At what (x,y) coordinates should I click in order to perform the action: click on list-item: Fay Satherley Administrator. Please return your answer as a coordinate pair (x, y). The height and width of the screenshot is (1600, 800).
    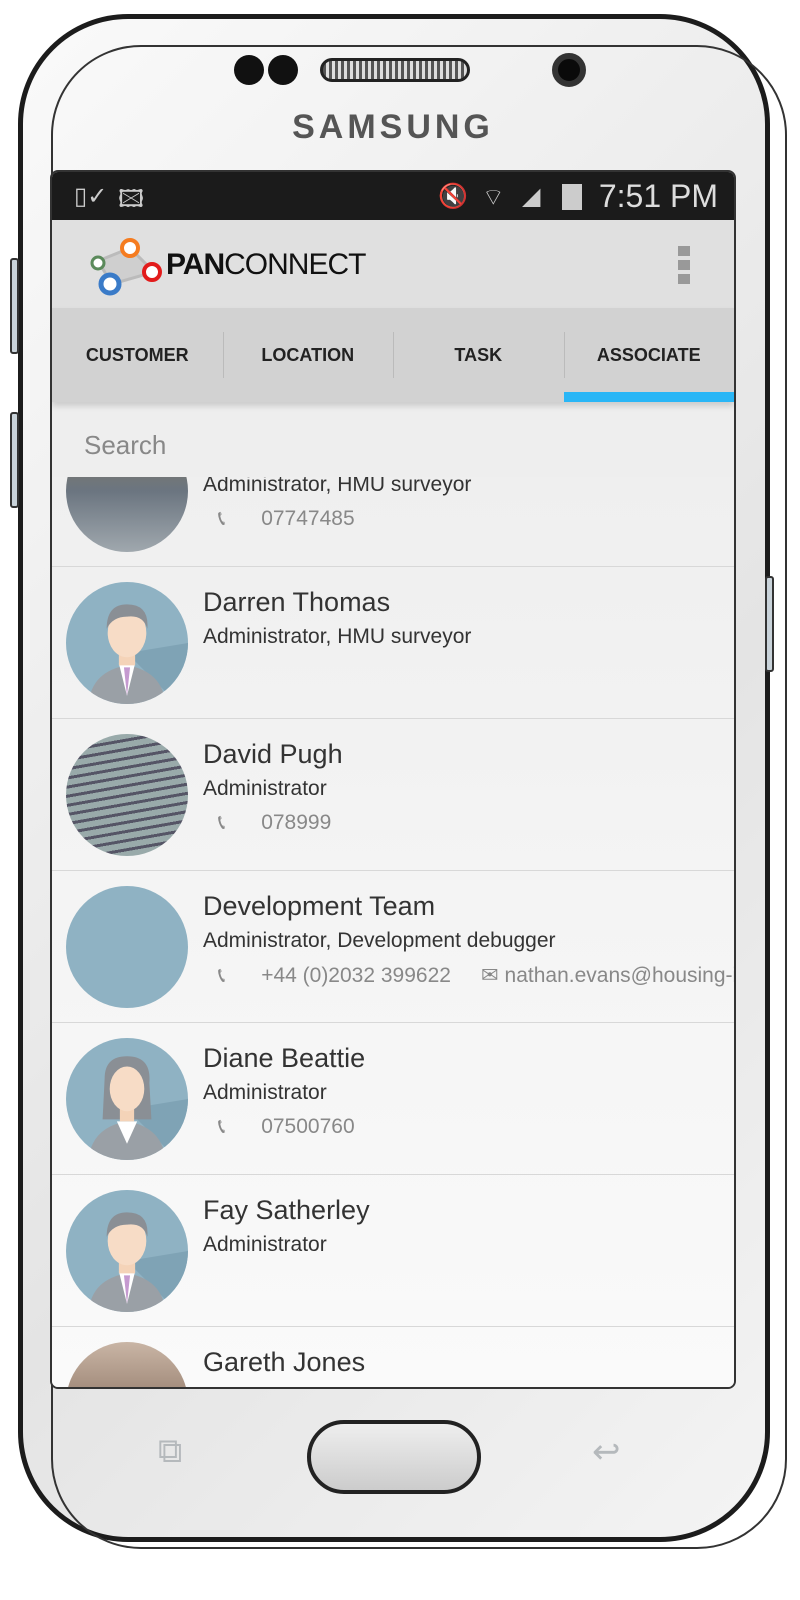
    Looking at the image, I should click on (393, 1251).